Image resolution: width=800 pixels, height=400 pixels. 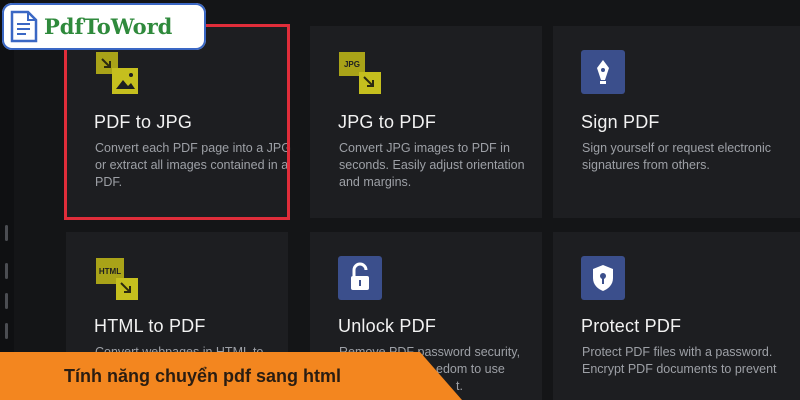 What do you see at coordinates (620, 122) in the screenshot?
I see `tool-title: Sign PDF` at bounding box center [620, 122].